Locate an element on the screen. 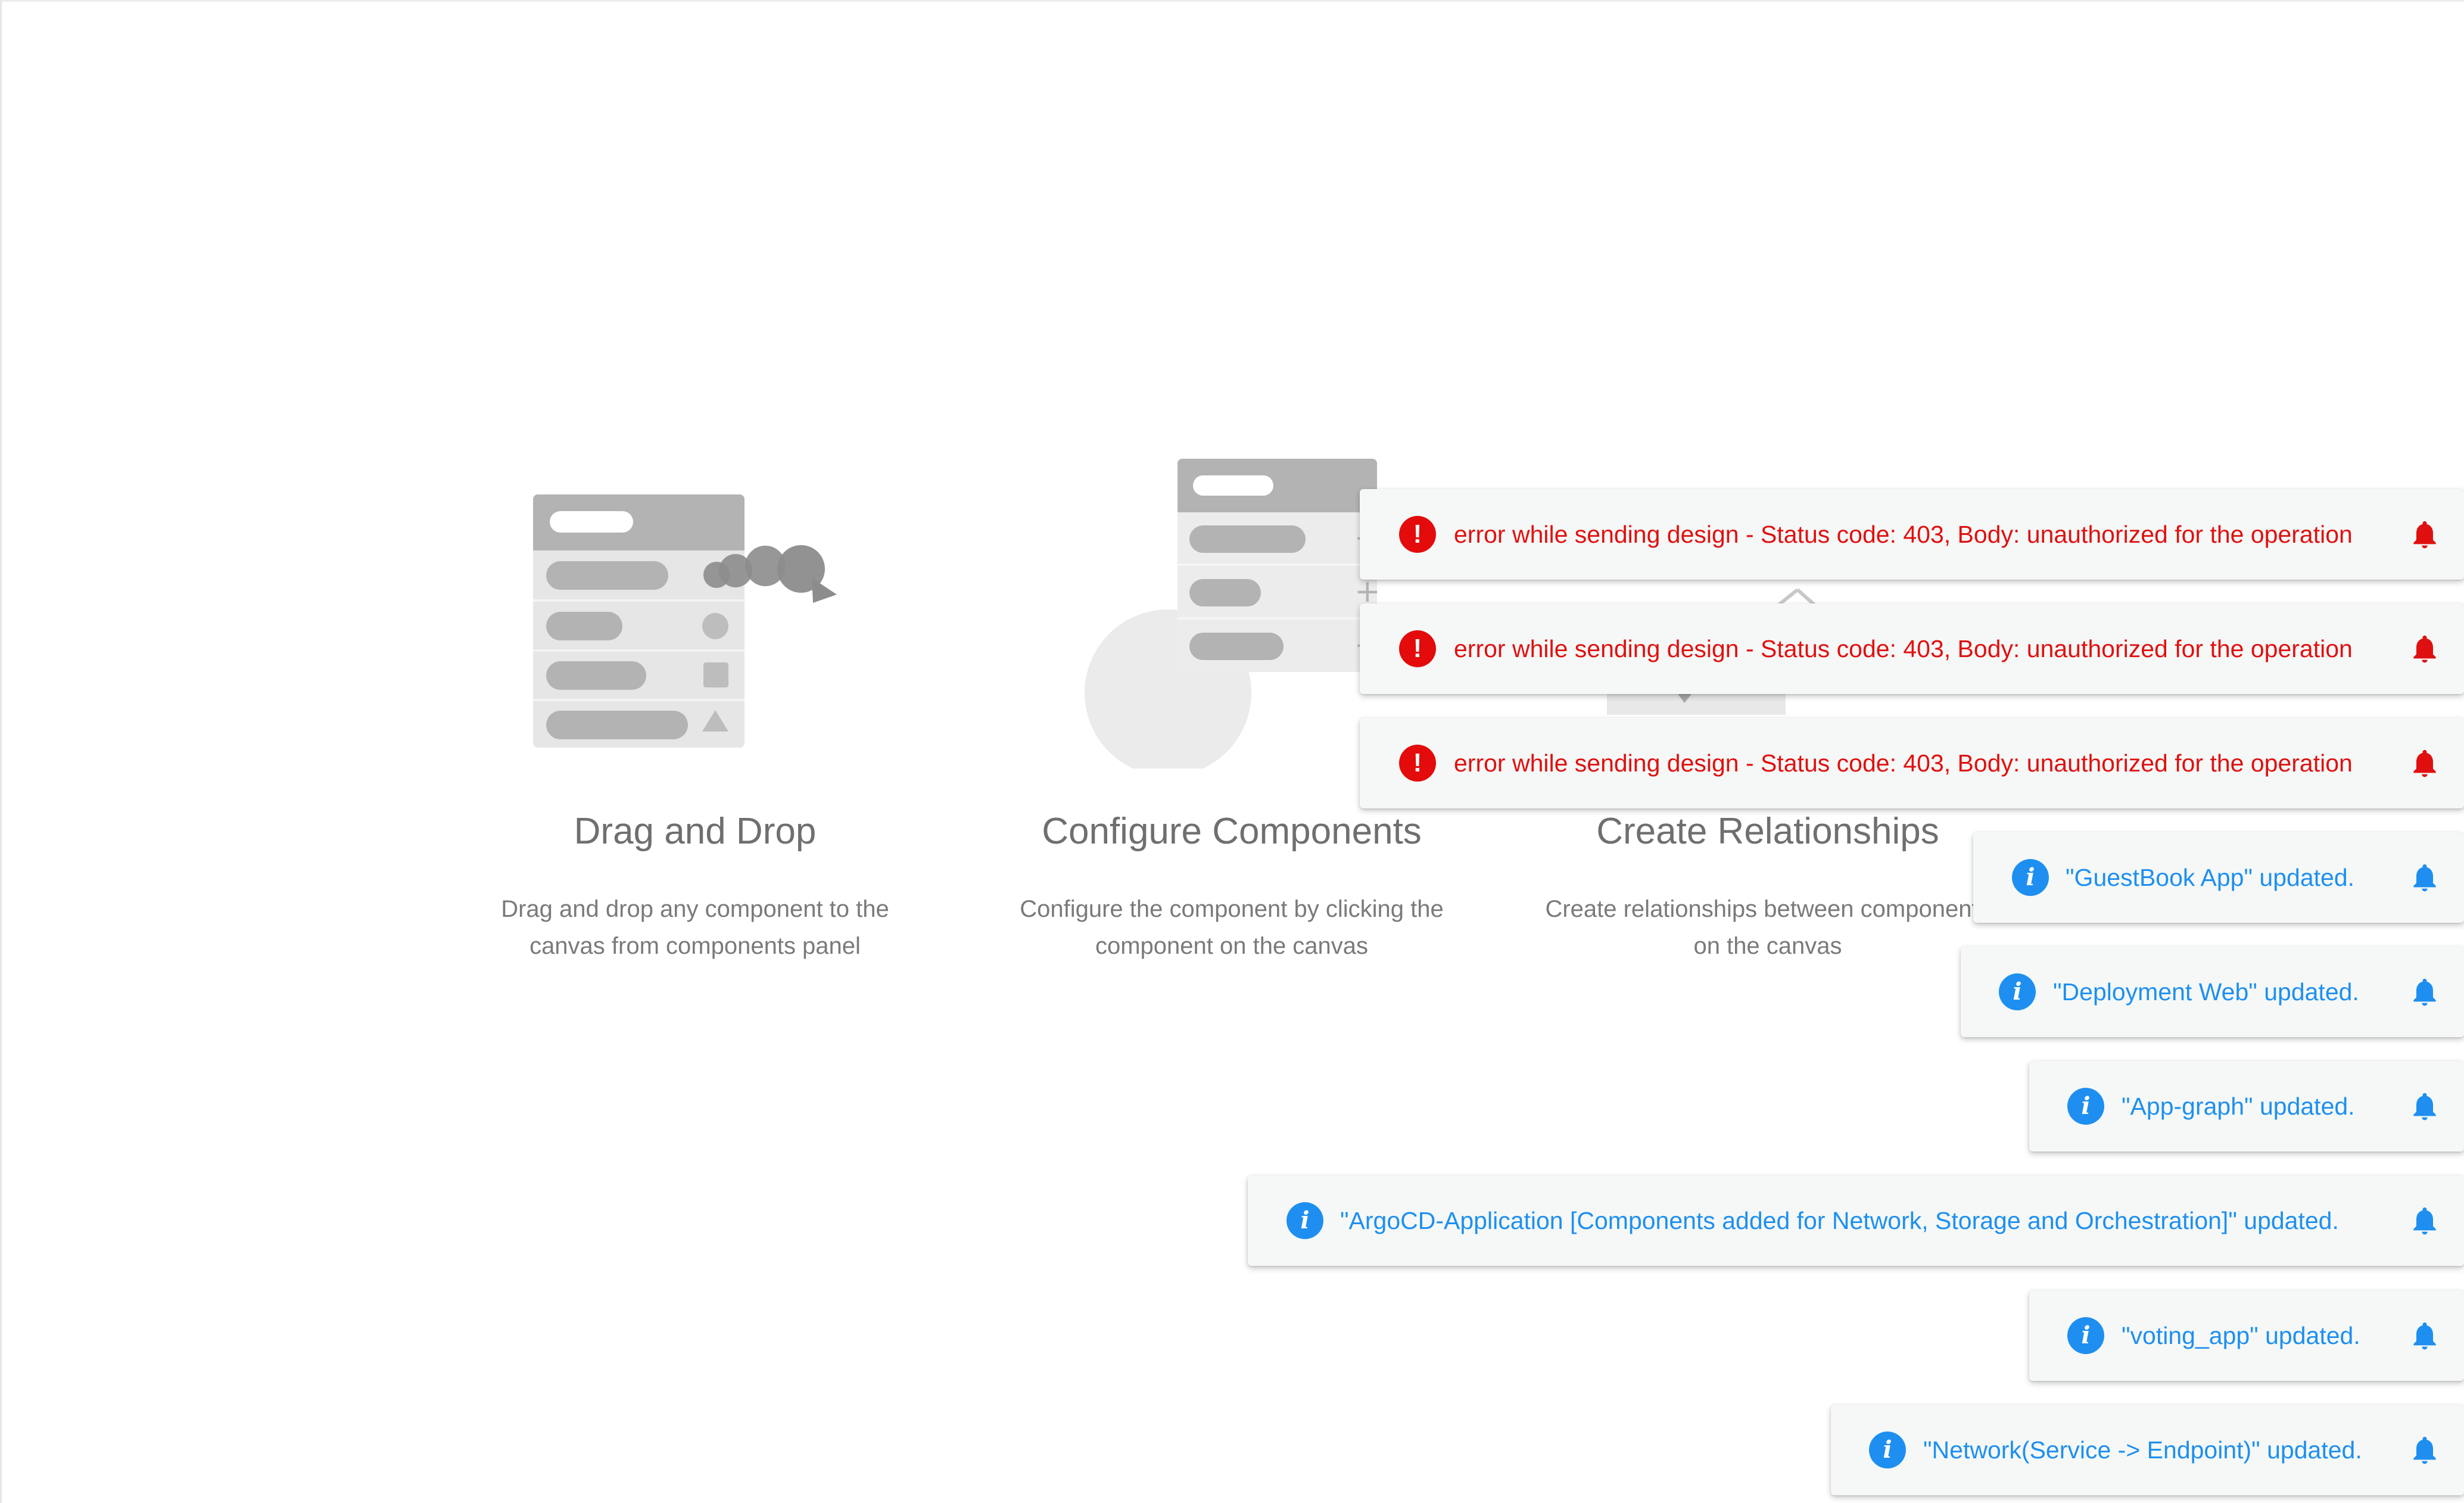 This screenshot has height=1503, width=2464. notification-message: "App-graph" updated. is located at coordinates (2238, 1106).